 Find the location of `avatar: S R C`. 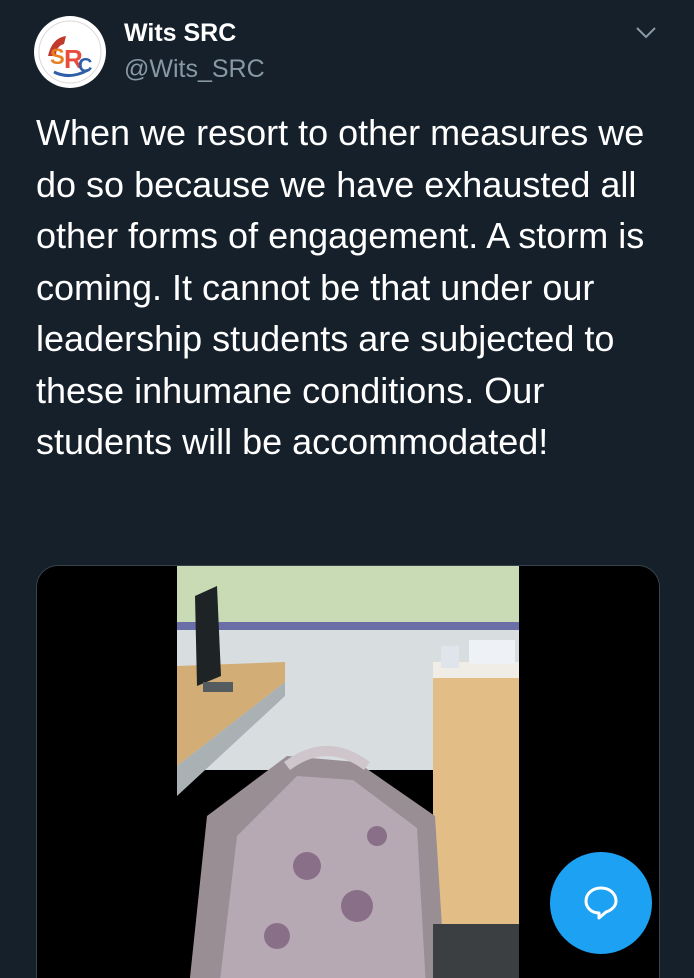

avatar: S R C is located at coordinates (70, 52).